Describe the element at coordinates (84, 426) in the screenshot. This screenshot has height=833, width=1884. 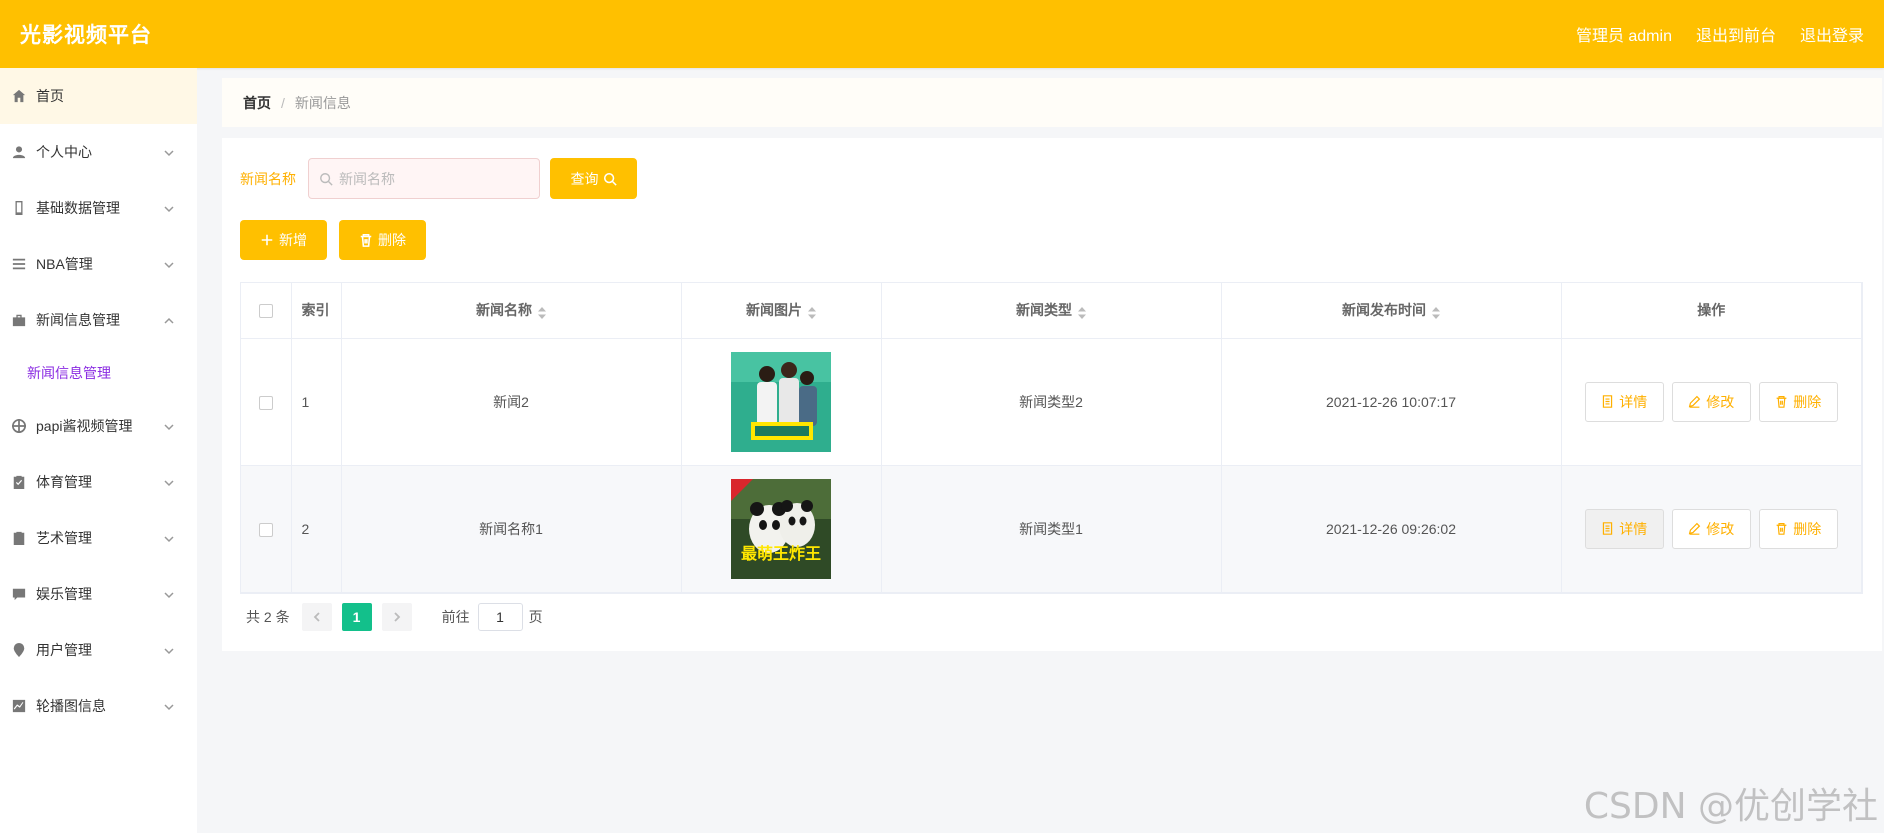
I see `sidebar-item-label: papi酱视频管理` at that location.